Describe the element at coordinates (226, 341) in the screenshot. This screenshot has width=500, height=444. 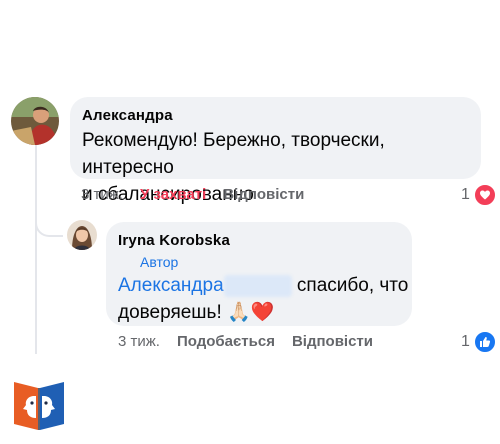
I see `like-button: Подобається` at that location.